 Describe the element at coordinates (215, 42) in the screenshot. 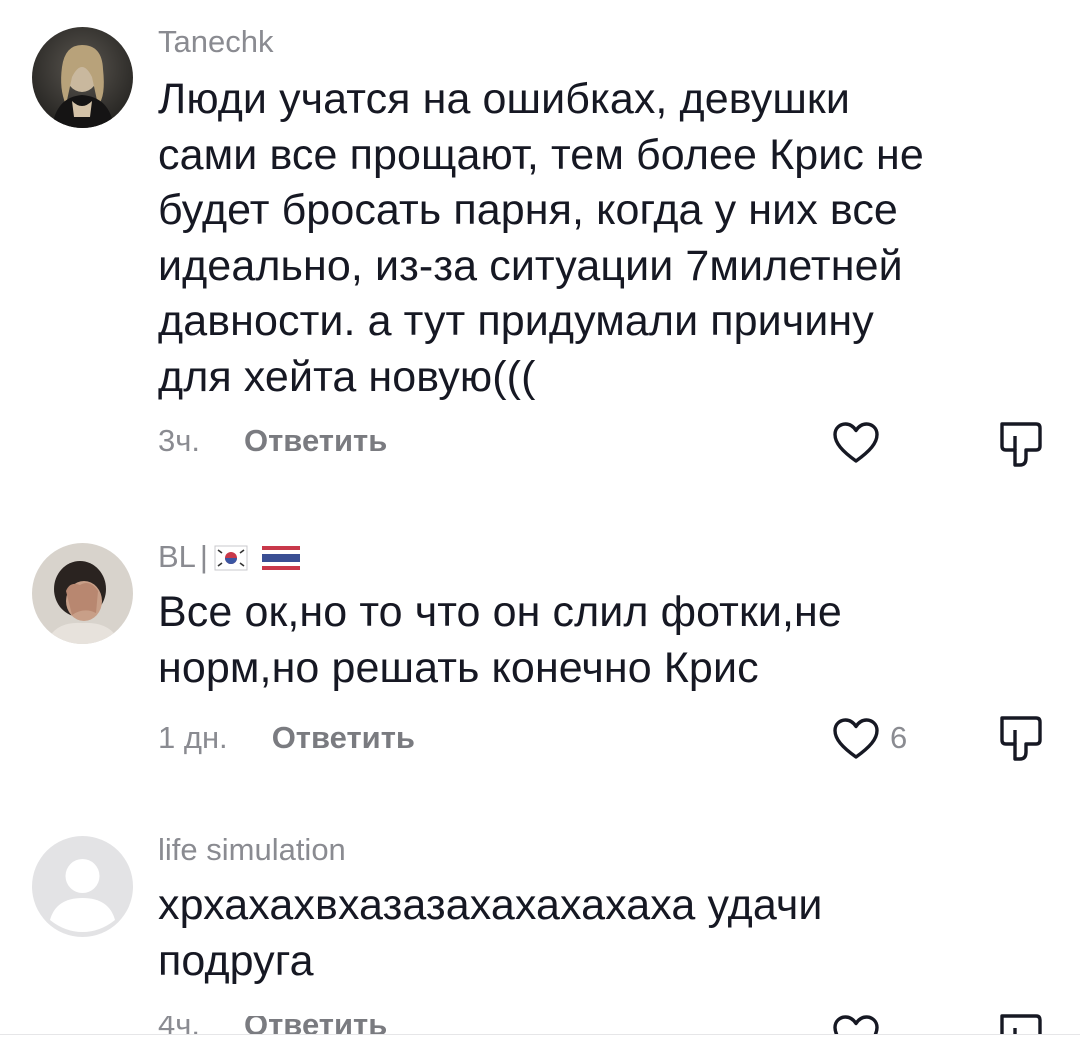

I see `comment-username: Tanechk` at that location.